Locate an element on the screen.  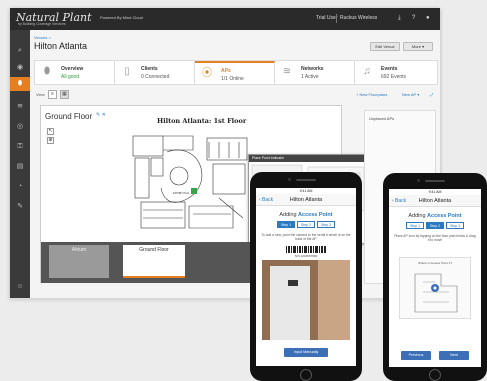
adding-highlight: Access Point is located at coordinates (444, 216).